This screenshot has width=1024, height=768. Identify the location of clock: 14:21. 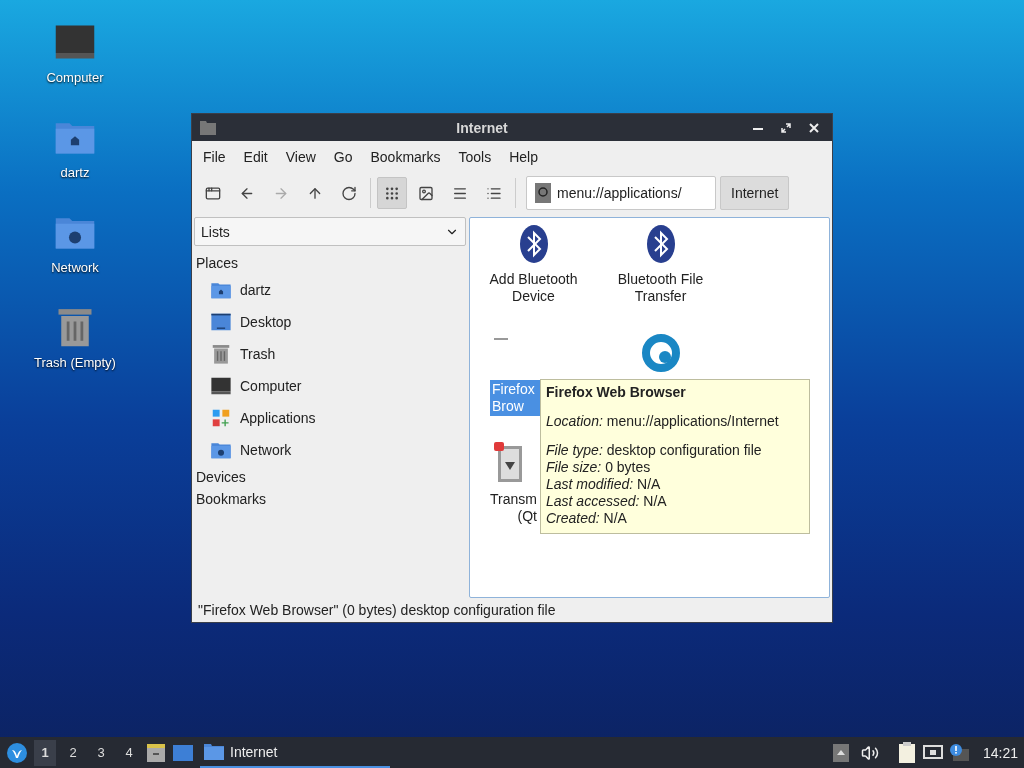
(1000, 752).